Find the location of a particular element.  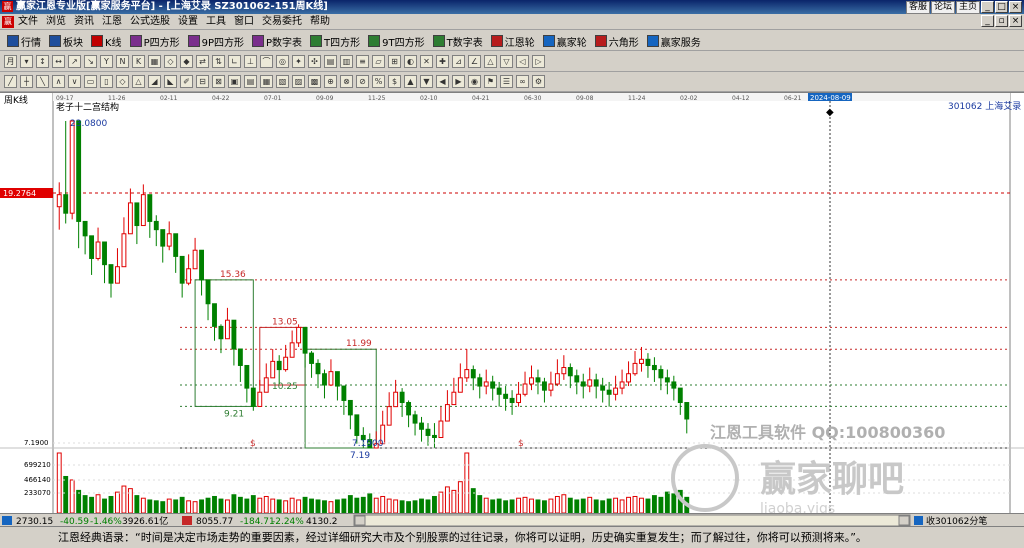

analysis-tool-icon: ☰ is located at coordinates (506, 81).